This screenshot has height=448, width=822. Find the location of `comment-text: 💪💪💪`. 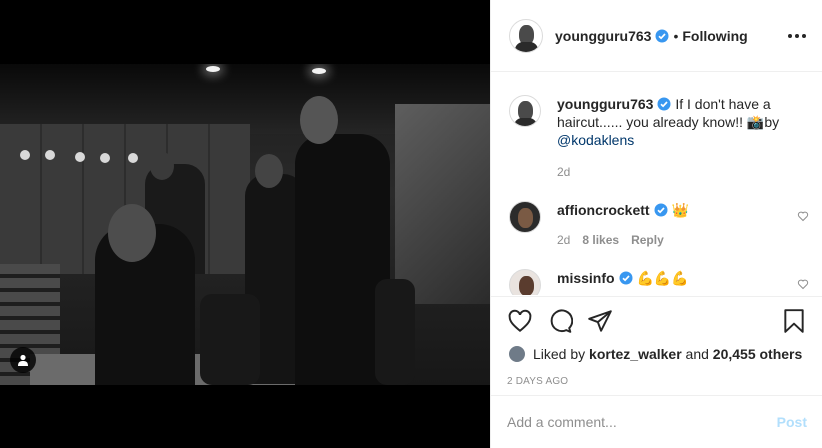

comment-text: 💪💪💪 is located at coordinates (662, 278).